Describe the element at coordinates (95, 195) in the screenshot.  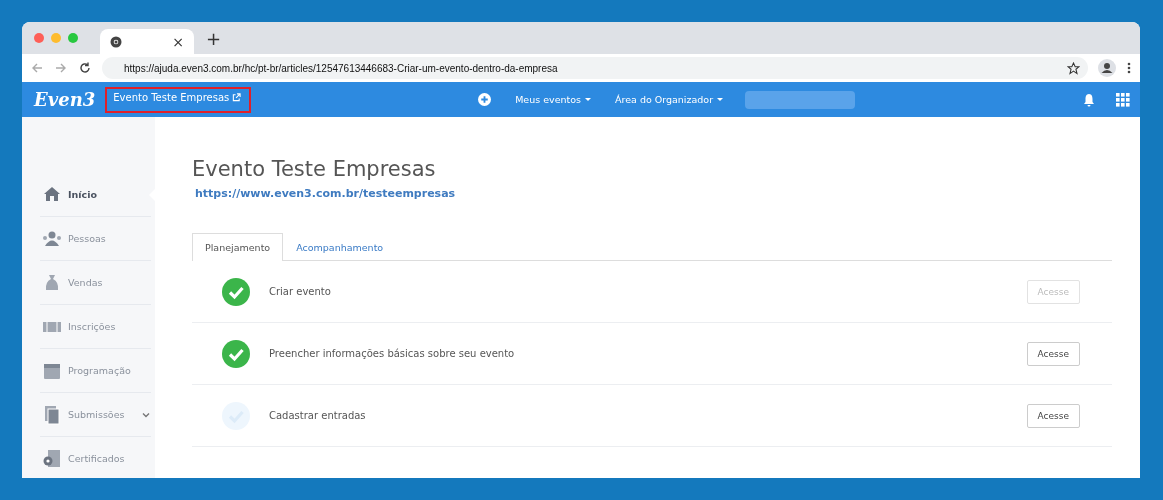
I see `sidebar-item: Início` at that location.